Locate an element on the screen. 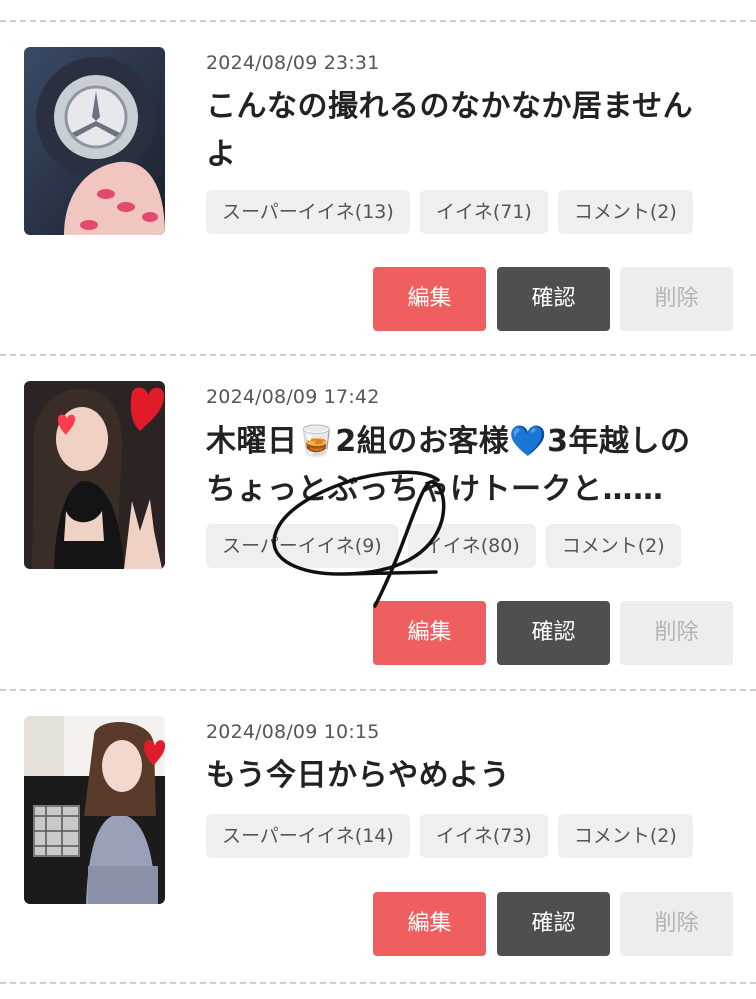  like-count: イイネ(80) is located at coordinates (471, 546).